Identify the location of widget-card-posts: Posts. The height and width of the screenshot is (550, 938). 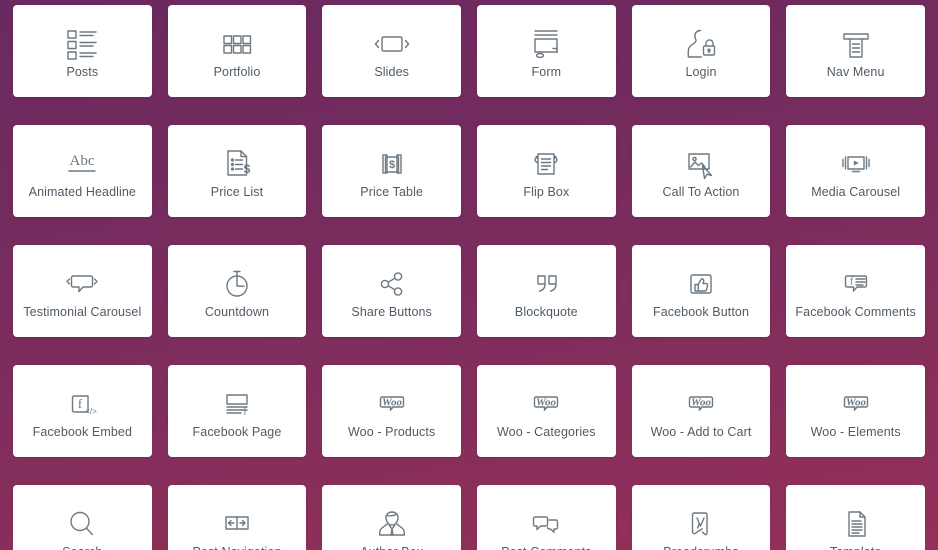
(82, 51).